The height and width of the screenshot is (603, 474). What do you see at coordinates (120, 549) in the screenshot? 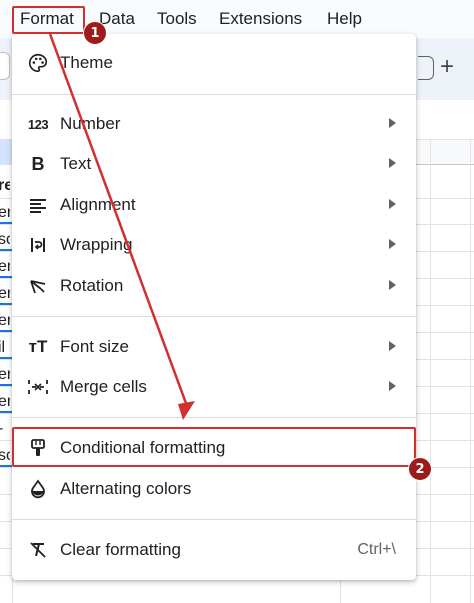
I see `menu-item-label: Clear formatting` at bounding box center [120, 549].